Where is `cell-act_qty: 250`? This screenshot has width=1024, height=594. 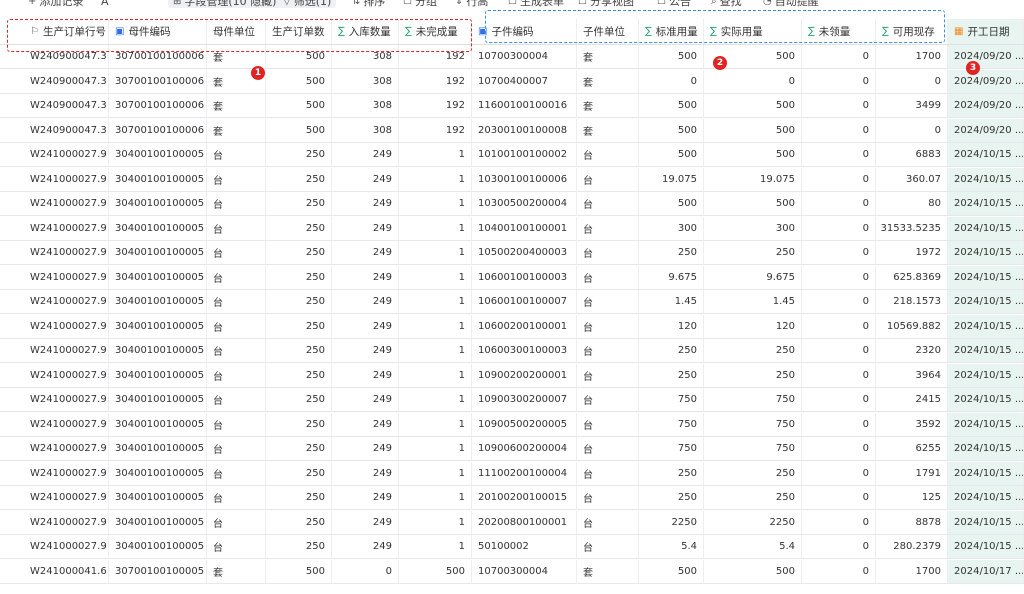 cell-act_qty: 250 is located at coordinates (753, 375).